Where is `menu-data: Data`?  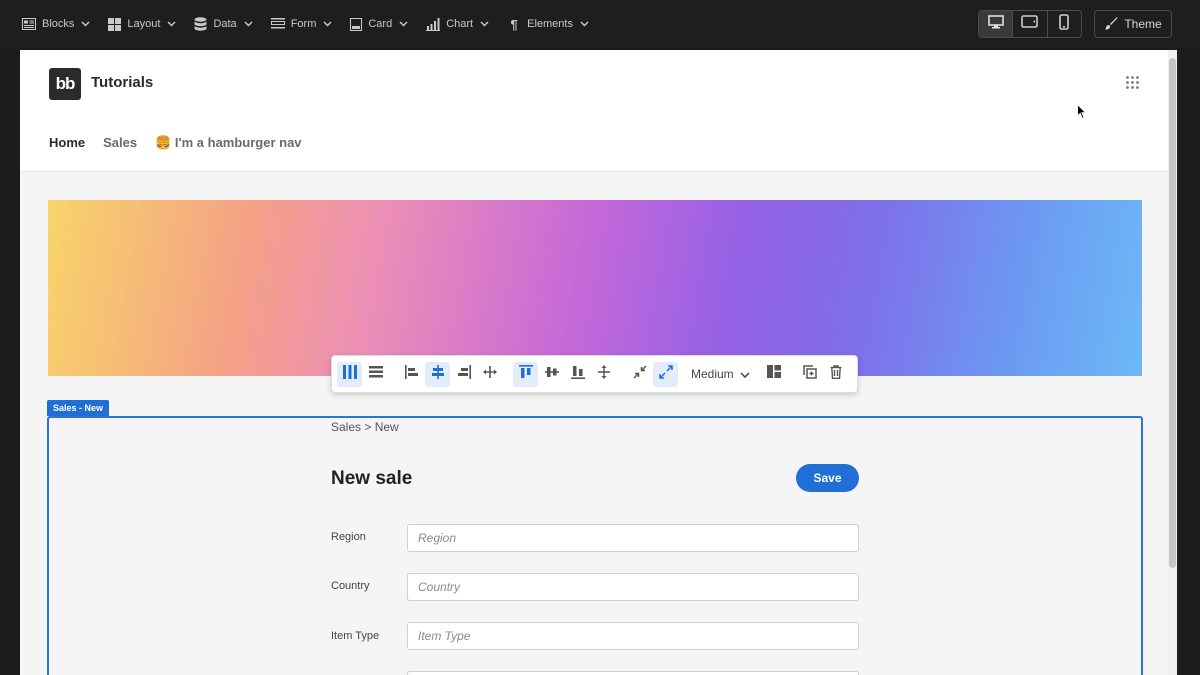 menu-data: Data is located at coordinates (223, 24).